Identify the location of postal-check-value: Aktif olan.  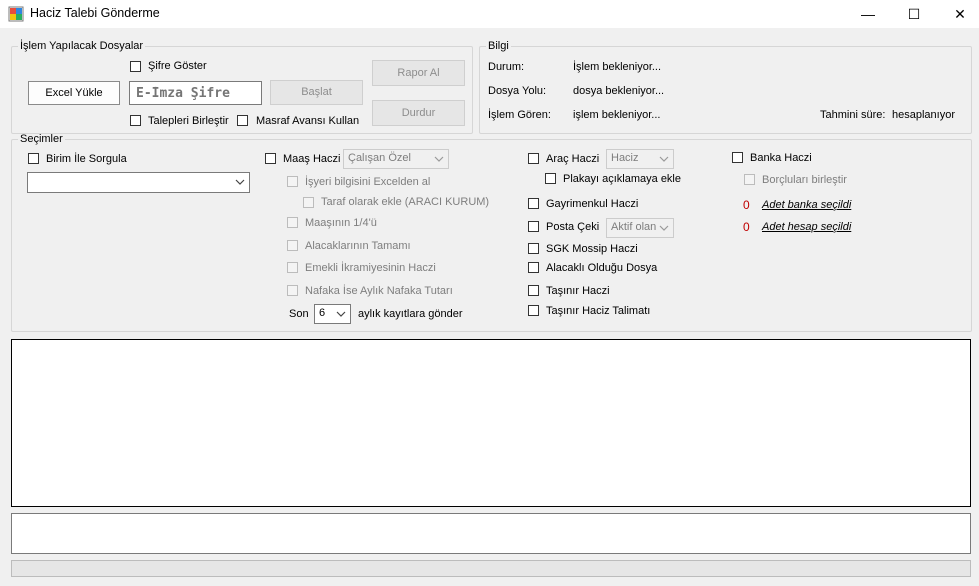
(634, 227).